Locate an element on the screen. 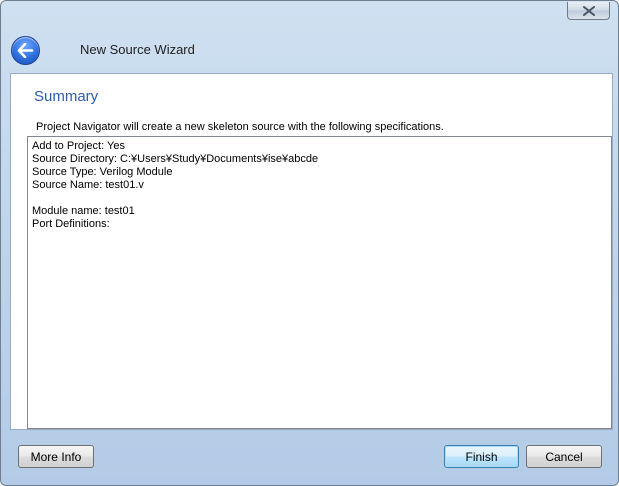 This screenshot has height=486, width=619. wizard-title: New Source Wizard is located at coordinates (137, 49).